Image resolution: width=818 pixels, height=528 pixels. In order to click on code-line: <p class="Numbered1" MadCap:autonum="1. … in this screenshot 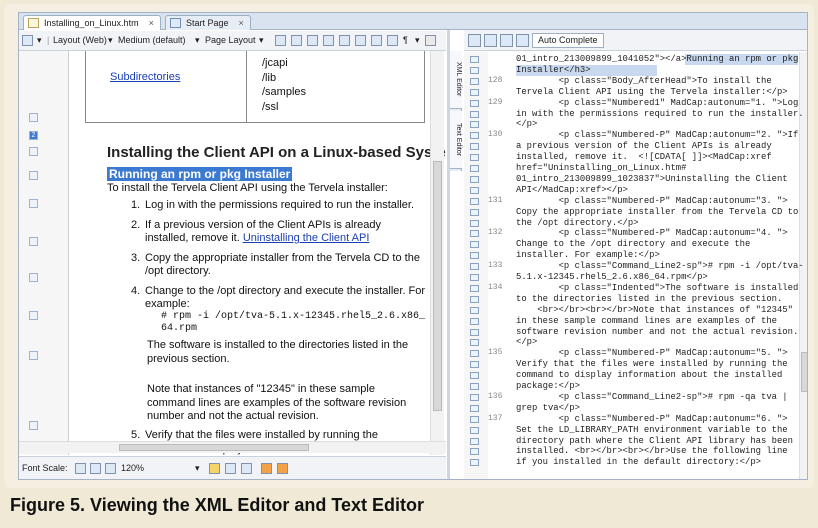, I will do `click(657, 103)`.